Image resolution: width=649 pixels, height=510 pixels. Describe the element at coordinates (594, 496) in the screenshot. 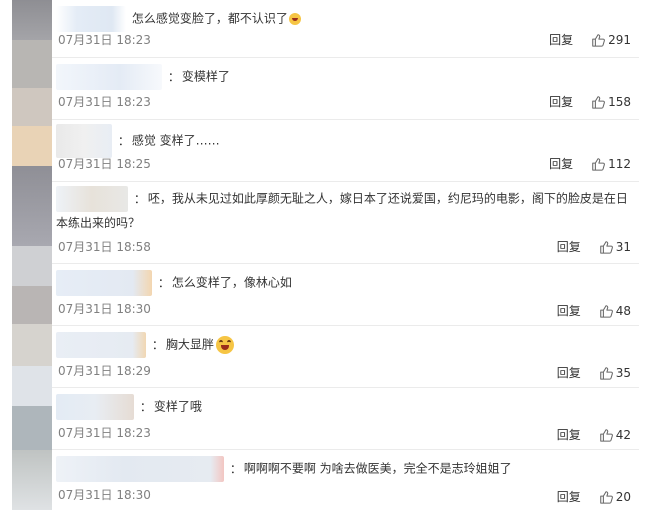

I see `comment-actions: 回复 20` at that location.